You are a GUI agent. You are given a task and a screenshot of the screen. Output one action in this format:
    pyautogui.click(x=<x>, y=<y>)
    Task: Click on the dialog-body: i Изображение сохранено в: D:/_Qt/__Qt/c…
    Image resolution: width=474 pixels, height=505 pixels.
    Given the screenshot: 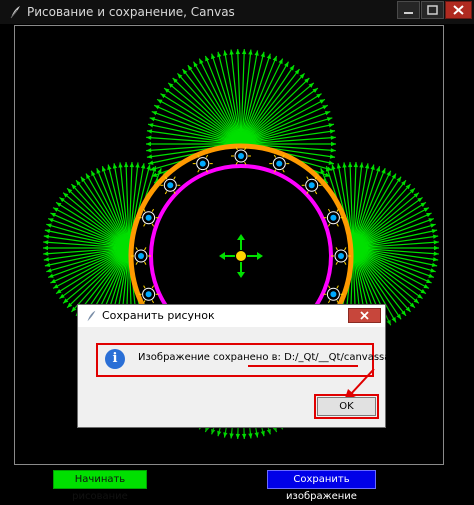 What is the action you would take?
    pyautogui.click(x=251, y=377)
    